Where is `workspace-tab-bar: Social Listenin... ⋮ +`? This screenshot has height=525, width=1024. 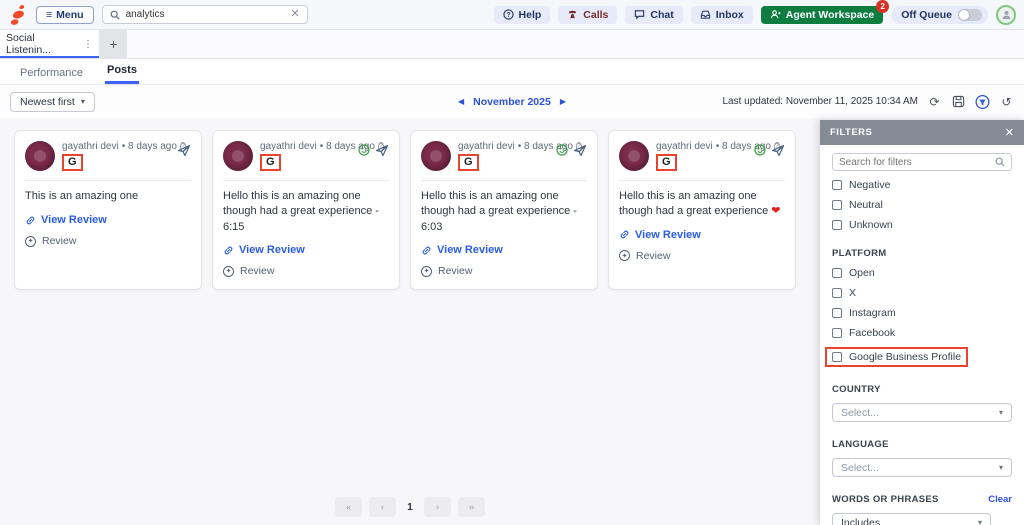
workspace-tab-bar: Social Listenin... ⋮ + is located at coordinates (512, 44).